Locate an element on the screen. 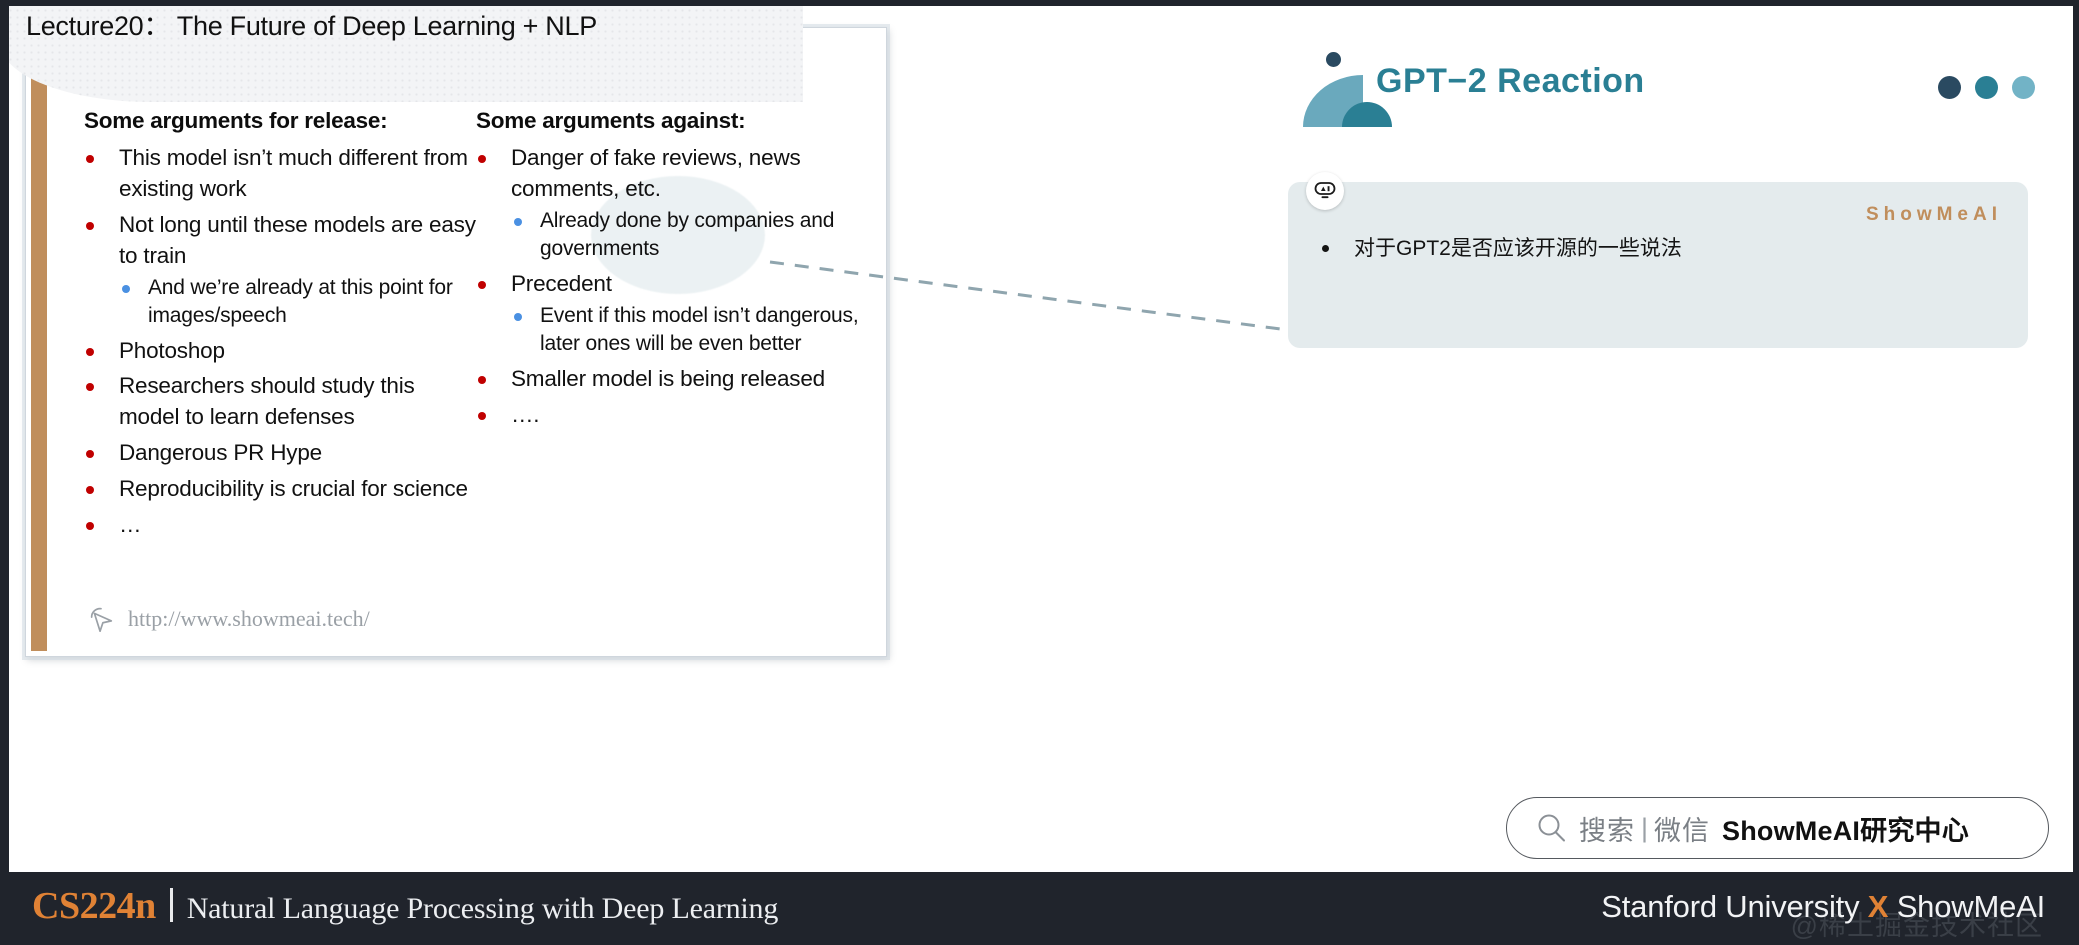  search-label-sousuo: 搜索 is located at coordinates (1607, 830).